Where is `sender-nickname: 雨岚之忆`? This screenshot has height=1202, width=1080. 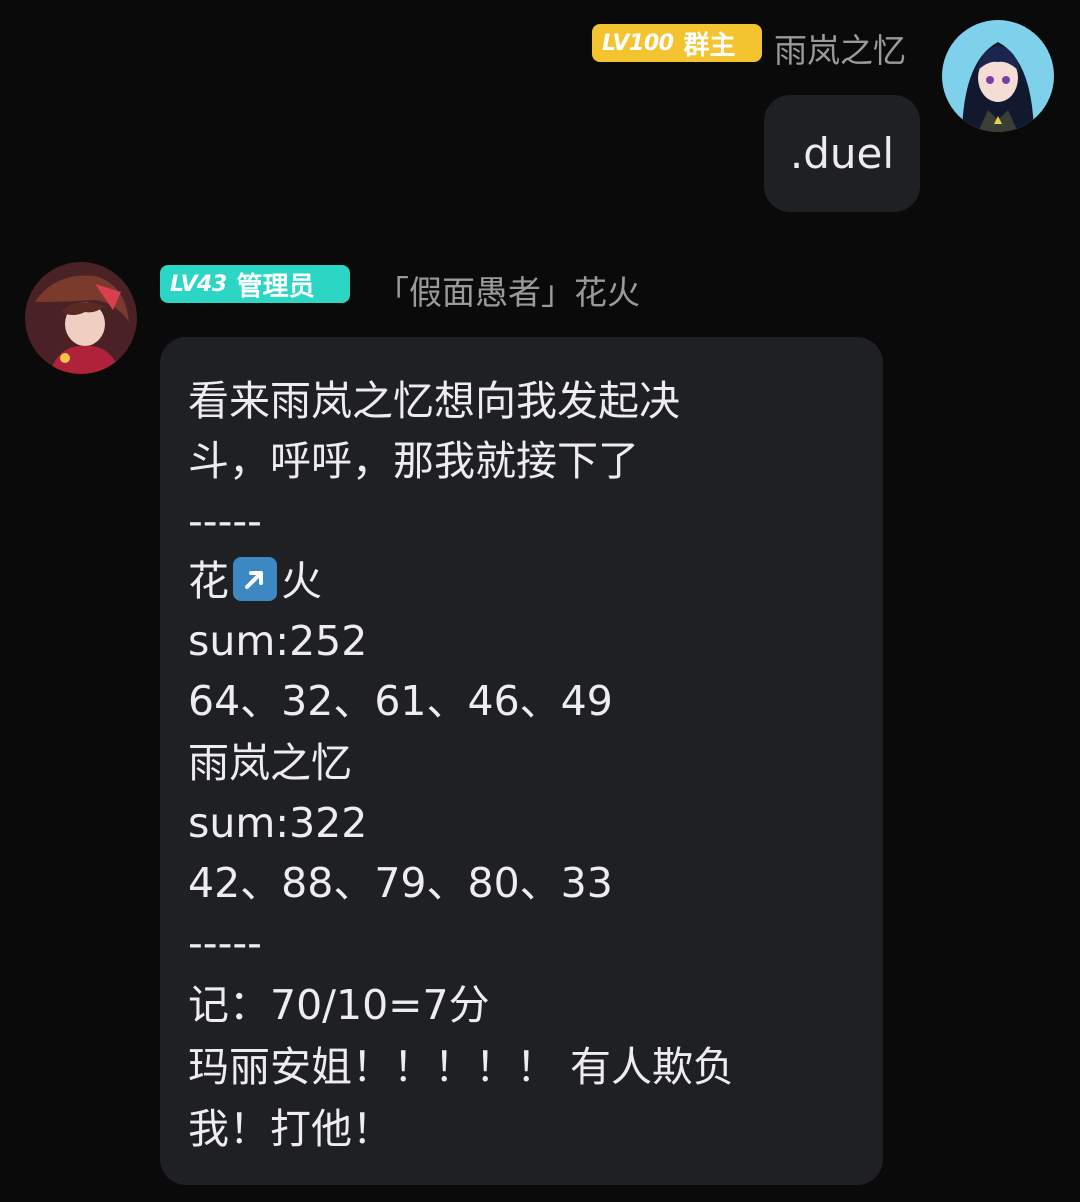
sender-nickname: 雨岚之忆 is located at coordinates (840, 50).